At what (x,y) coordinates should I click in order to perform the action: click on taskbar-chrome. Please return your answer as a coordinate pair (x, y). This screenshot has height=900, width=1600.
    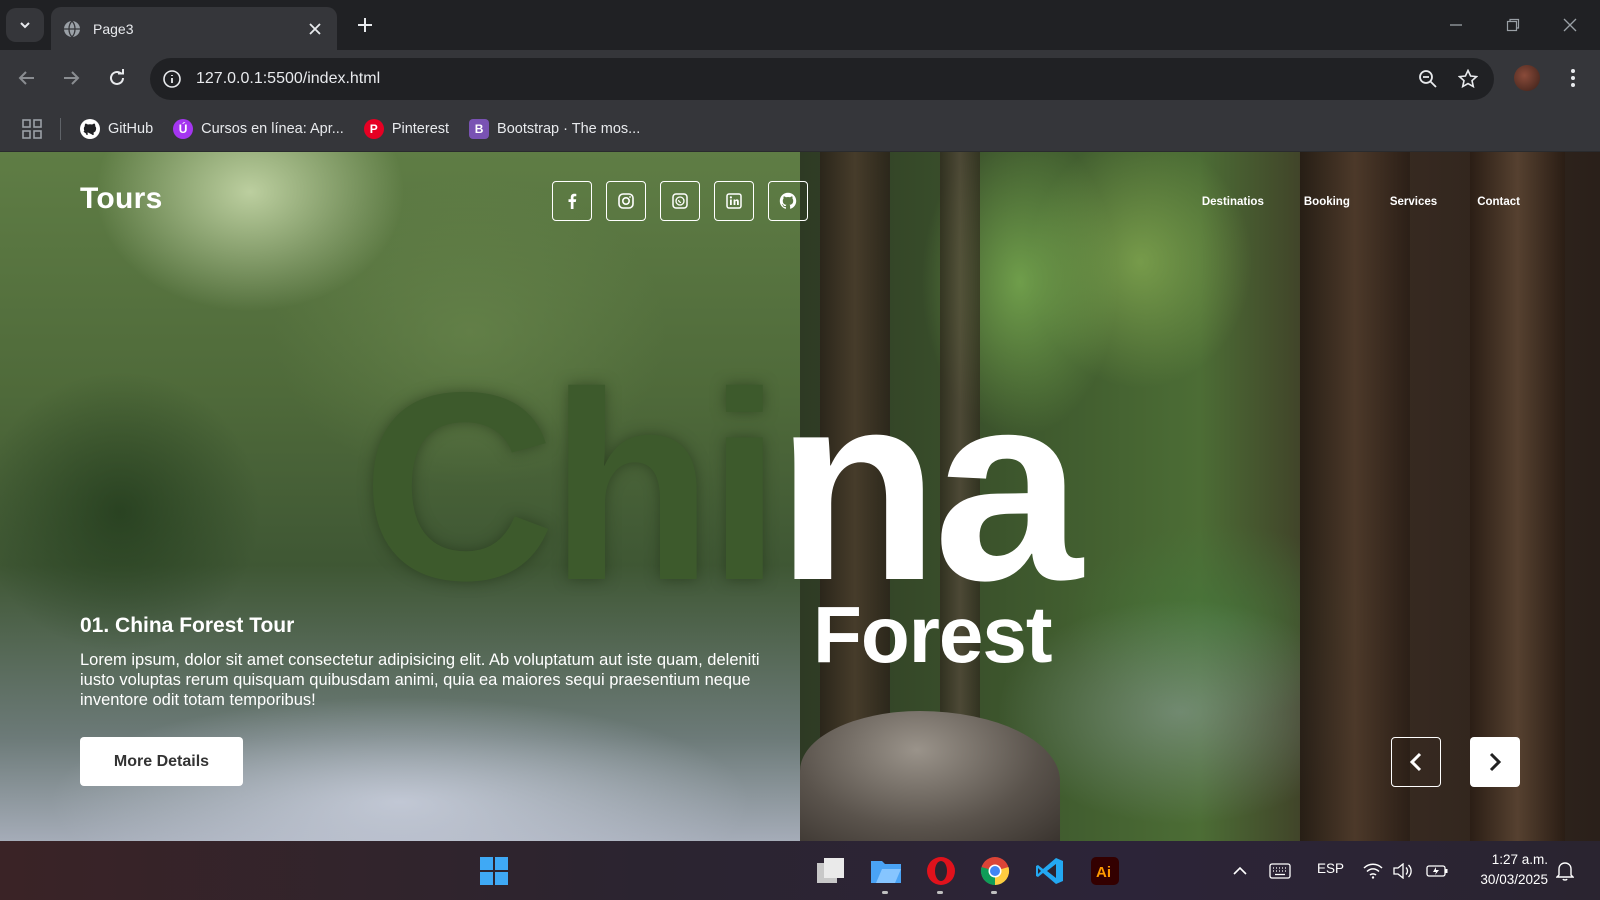
    Looking at the image, I should click on (995, 871).